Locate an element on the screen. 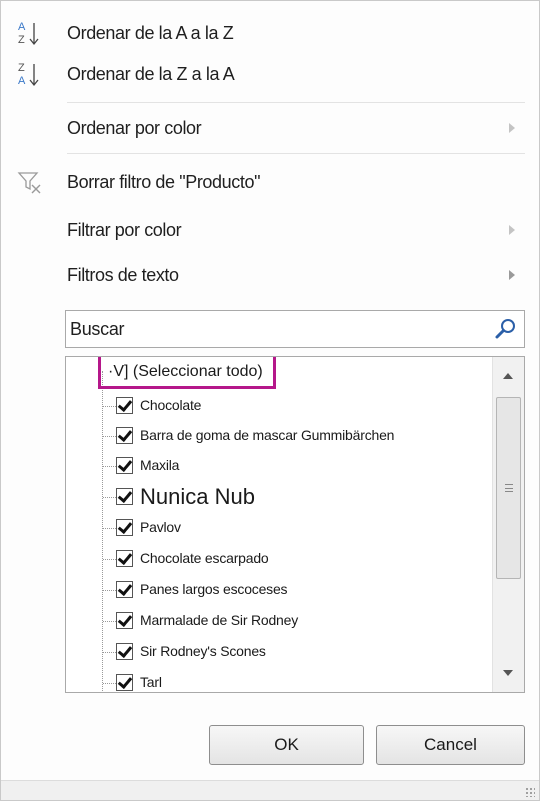 This screenshot has width=540, height=801. sort-z-to-a-label: Ordenar de la Z a la A is located at coordinates (151, 73).